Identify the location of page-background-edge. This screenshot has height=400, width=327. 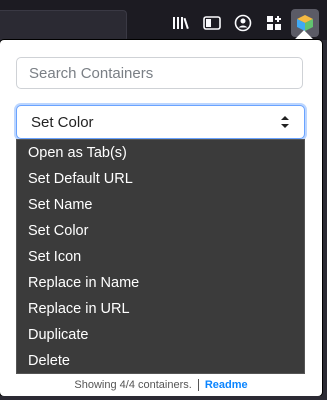
(163, 398).